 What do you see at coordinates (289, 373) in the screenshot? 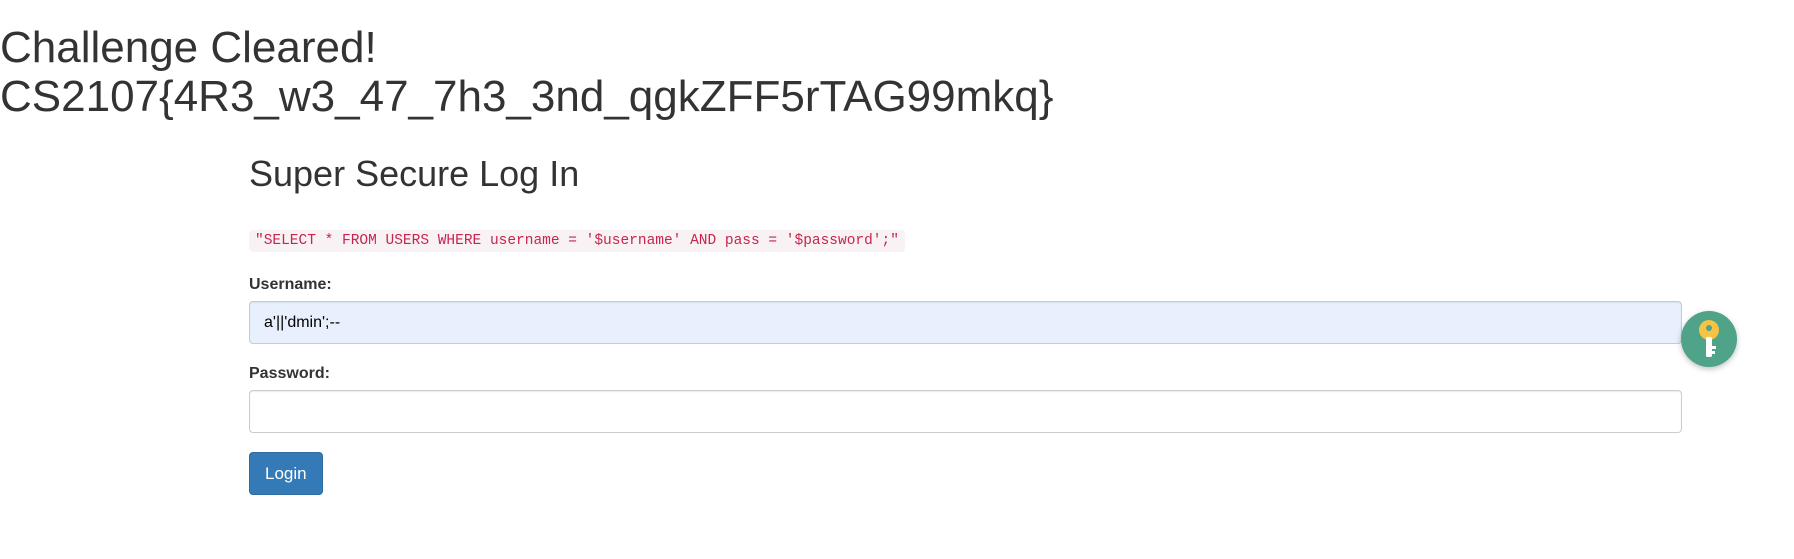
I see `password-label: Password:` at bounding box center [289, 373].